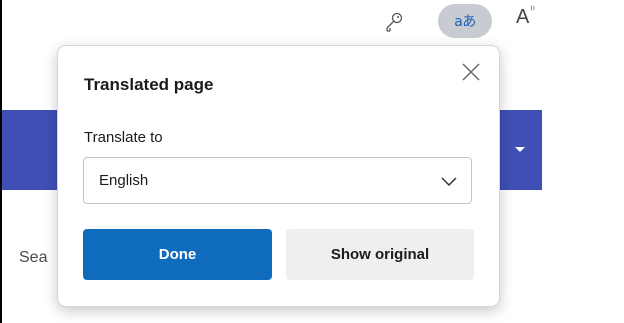 Image resolution: width=624 pixels, height=323 pixels. What do you see at coordinates (123, 137) in the screenshot?
I see `translate-to-label: Translate to` at bounding box center [123, 137].